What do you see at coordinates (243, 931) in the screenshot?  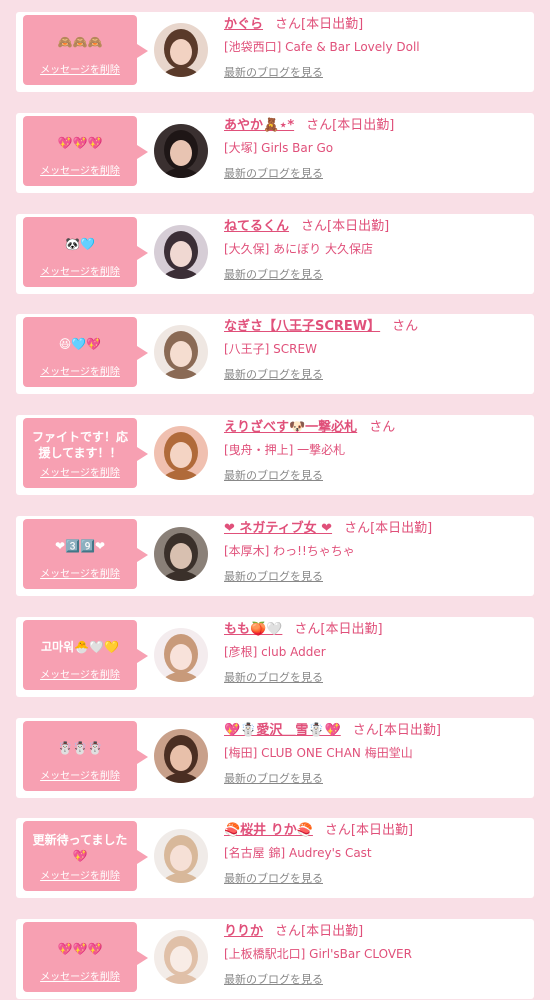 I see `girl-name-link: りりか` at bounding box center [243, 931].